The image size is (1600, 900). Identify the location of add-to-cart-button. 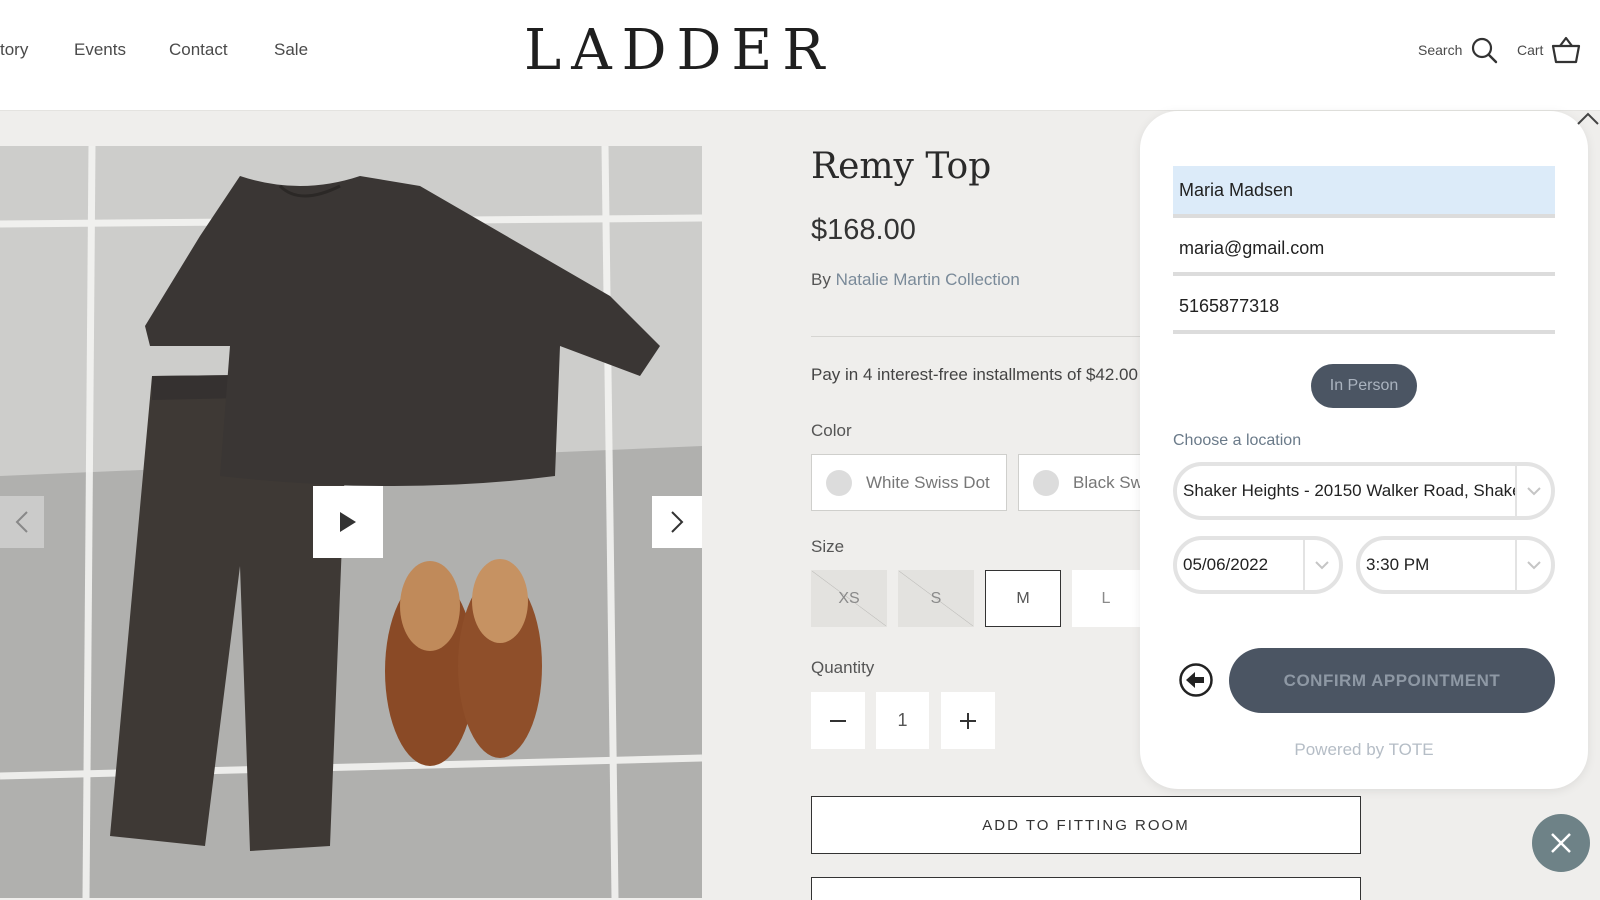
(1086, 888).